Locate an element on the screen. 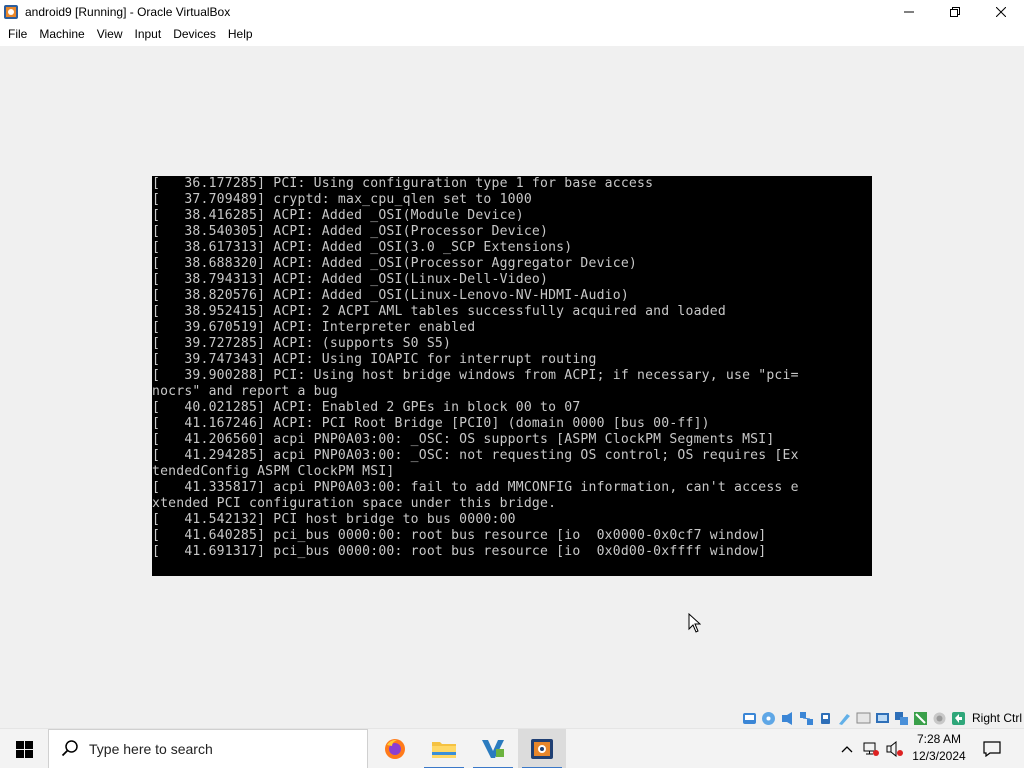  menu-devices: Devices is located at coordinates (194, 34).